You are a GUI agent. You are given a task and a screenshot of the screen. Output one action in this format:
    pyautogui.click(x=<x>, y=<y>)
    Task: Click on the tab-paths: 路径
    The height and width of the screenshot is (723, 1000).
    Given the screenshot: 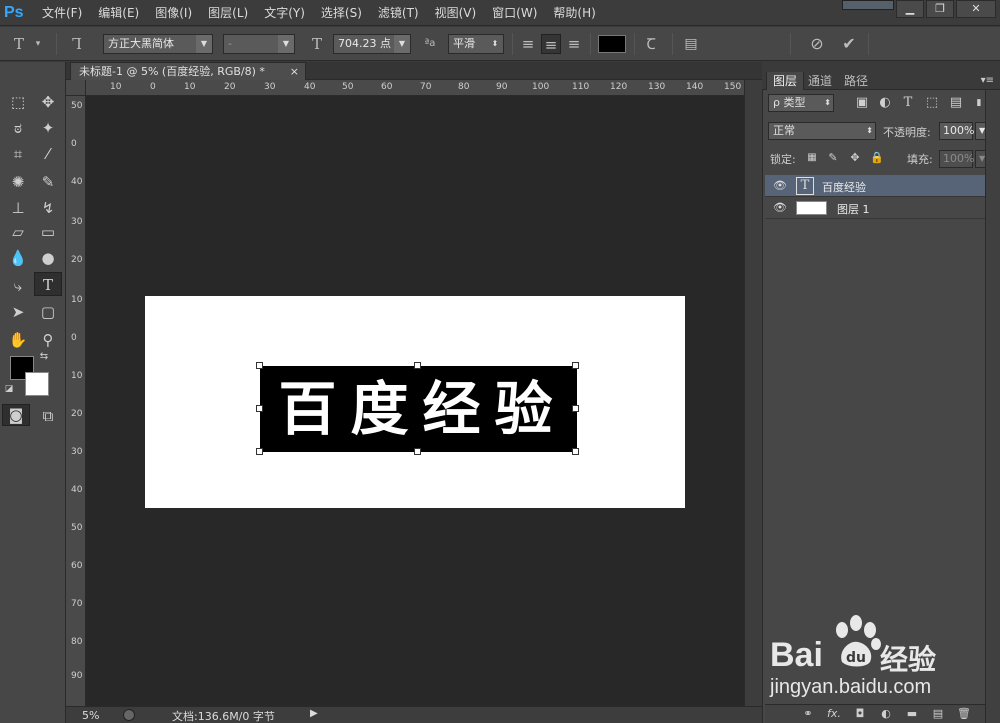 What is the action you would take?
    pyautogui.click(x=856, y=81)
    